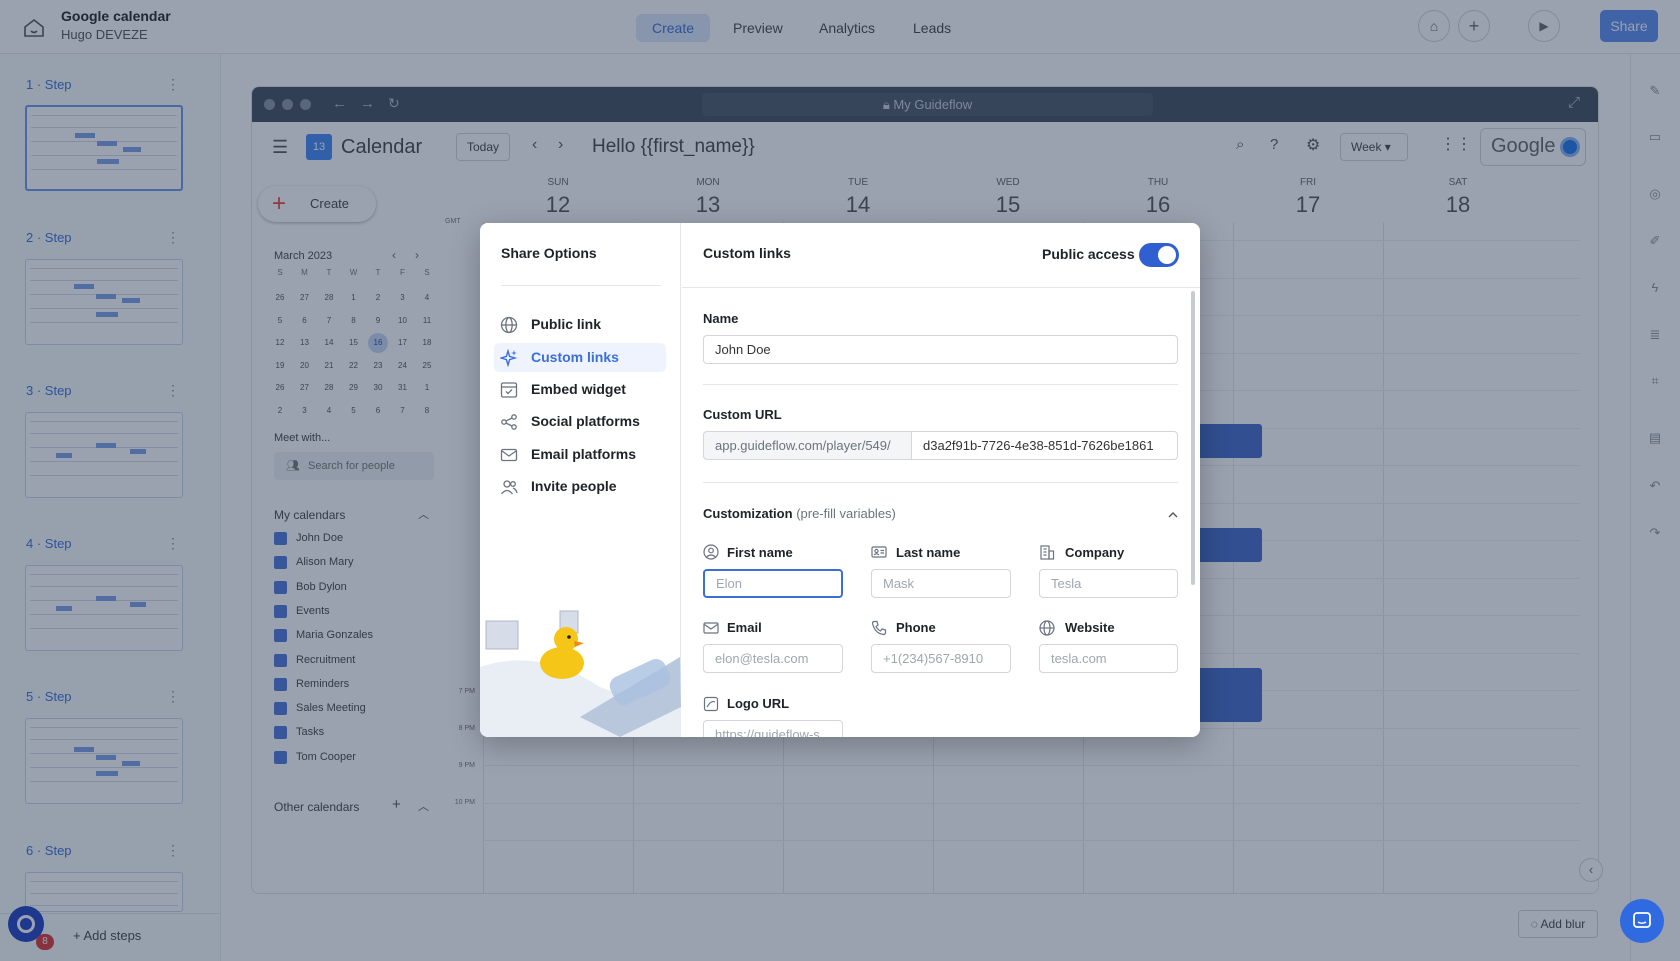 The width and height of the screenshot is (1680, 961). What do you see at coordinates (773, 583) in the screenshot?
I see `first-name-input` at bounding box center [773, 583].